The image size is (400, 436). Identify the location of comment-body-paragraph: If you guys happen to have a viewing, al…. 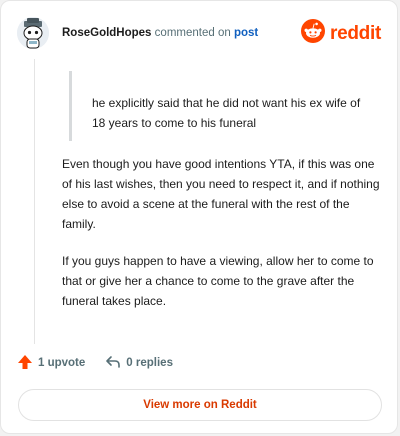
(218, 281).